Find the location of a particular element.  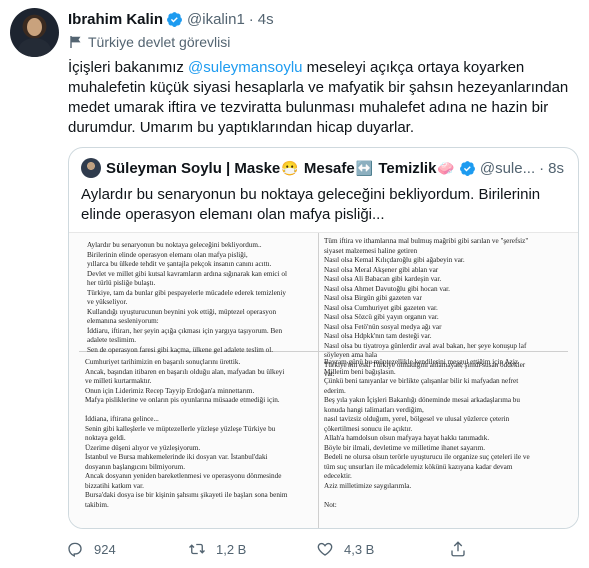

avatar-face is located at coordinates (34, 27).